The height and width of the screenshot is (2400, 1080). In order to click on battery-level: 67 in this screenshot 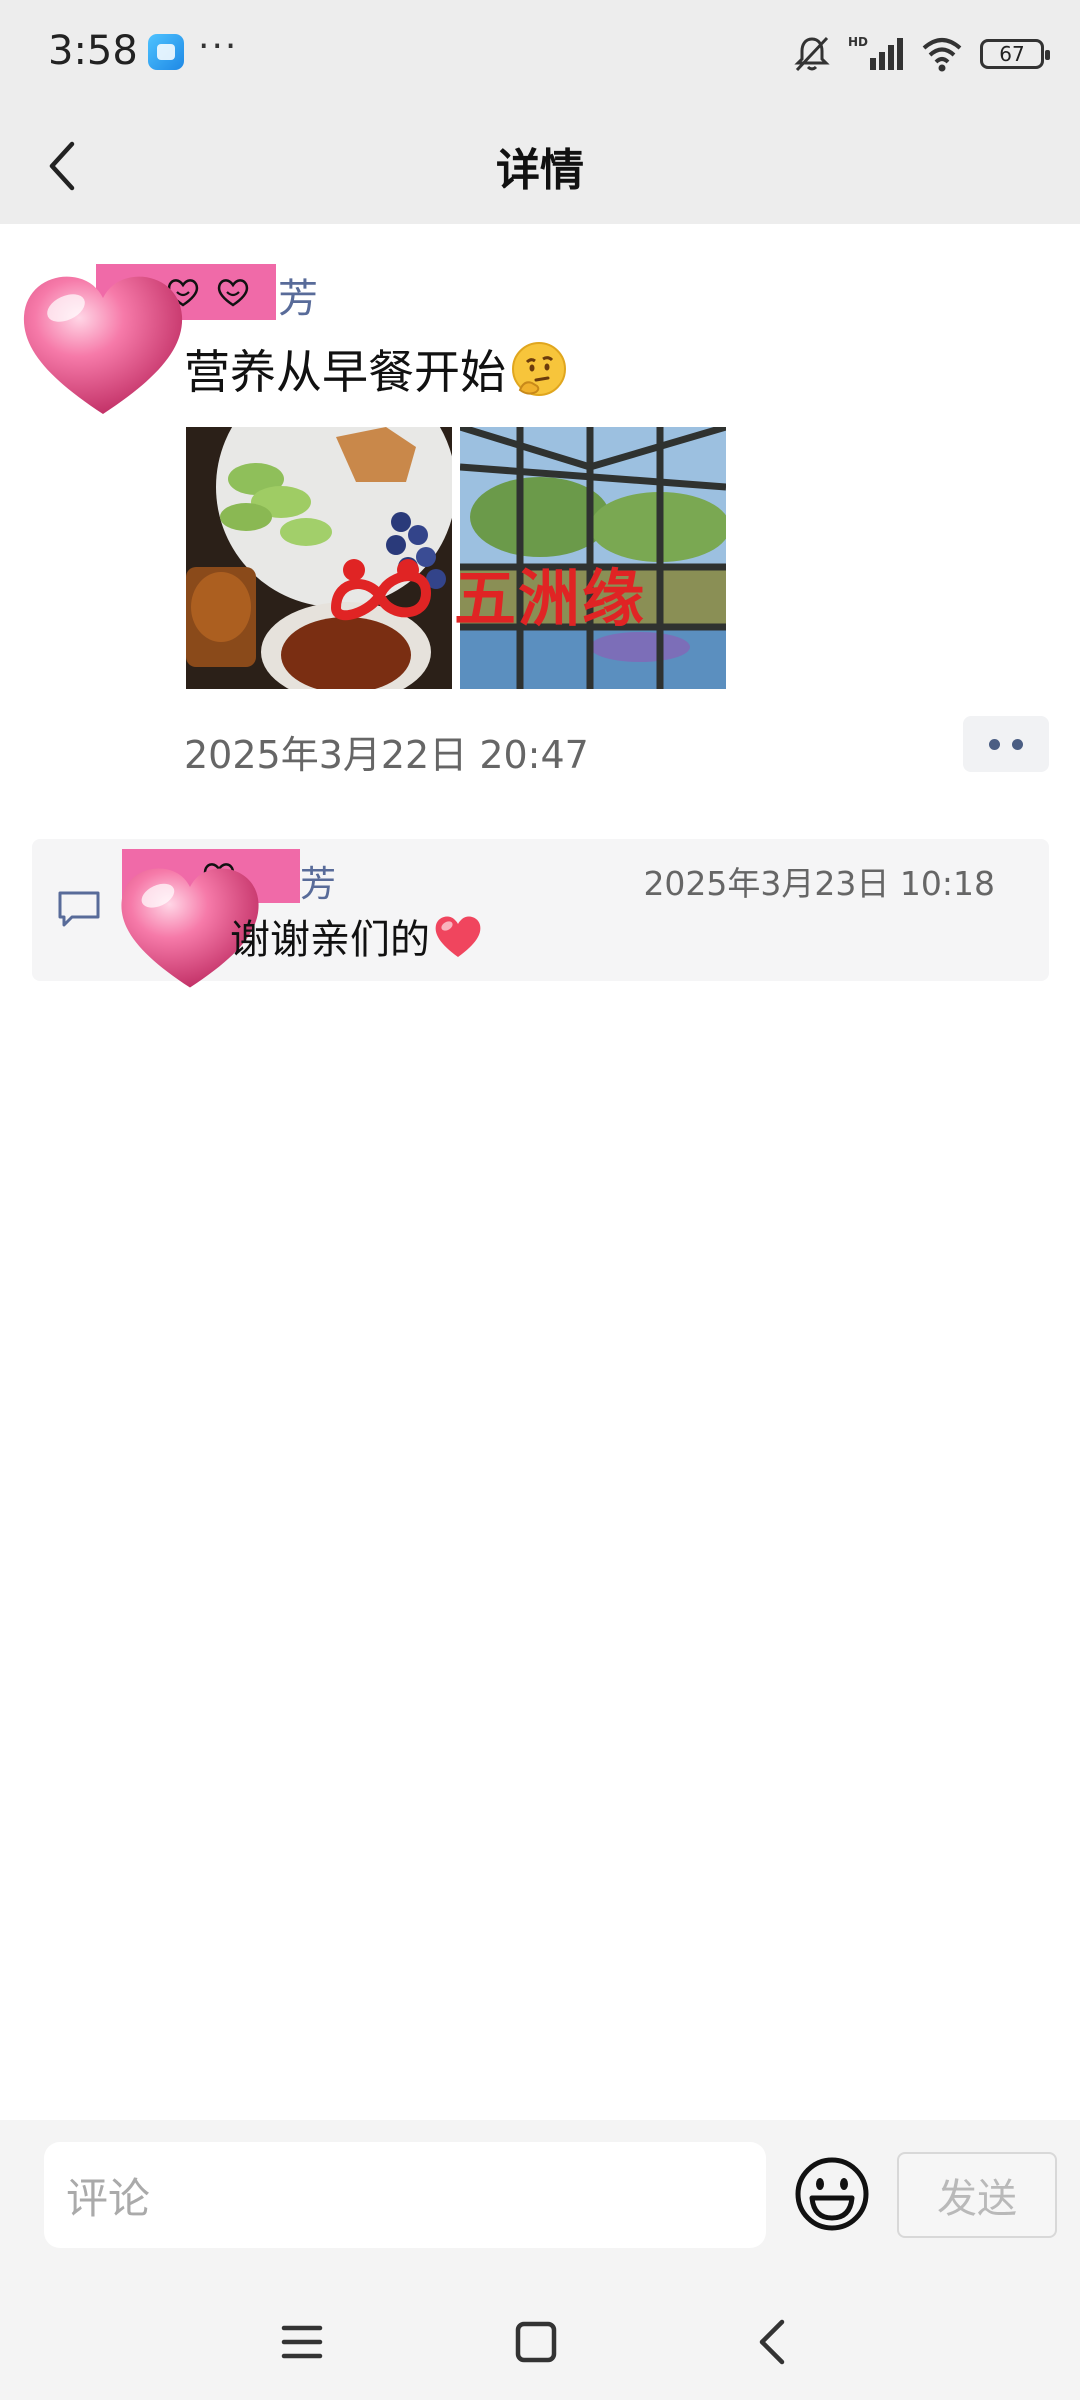, I will do `click(1012, 54)`.